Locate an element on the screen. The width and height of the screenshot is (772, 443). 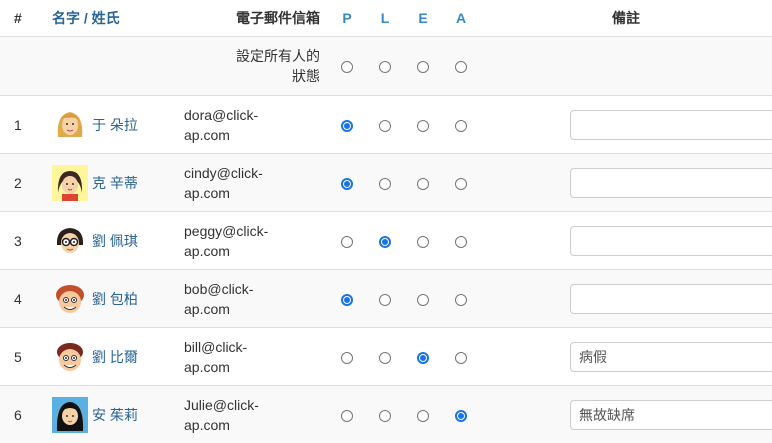
blonde-girl-avatar is located at coordinates (70, 125).